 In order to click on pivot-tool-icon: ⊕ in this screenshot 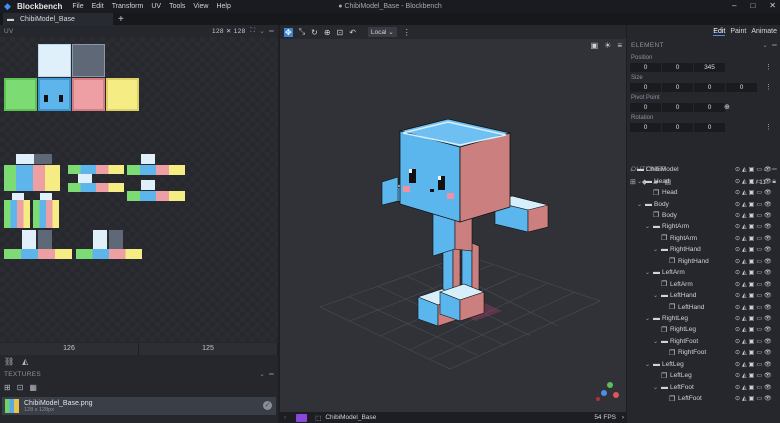, I will do `click(327, 32)`.